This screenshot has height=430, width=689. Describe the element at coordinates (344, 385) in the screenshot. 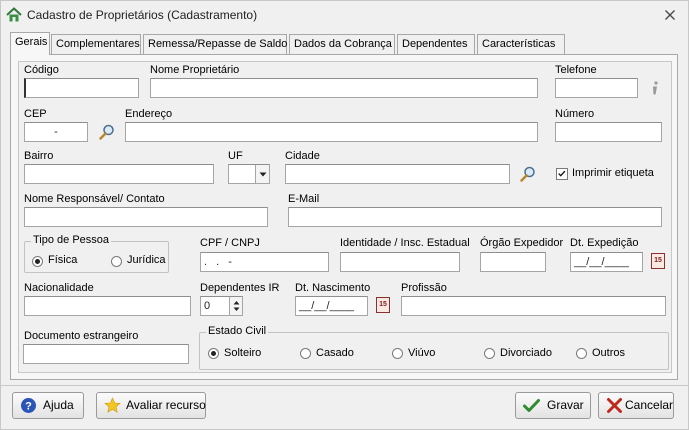

I see `footer-separator` at that location.